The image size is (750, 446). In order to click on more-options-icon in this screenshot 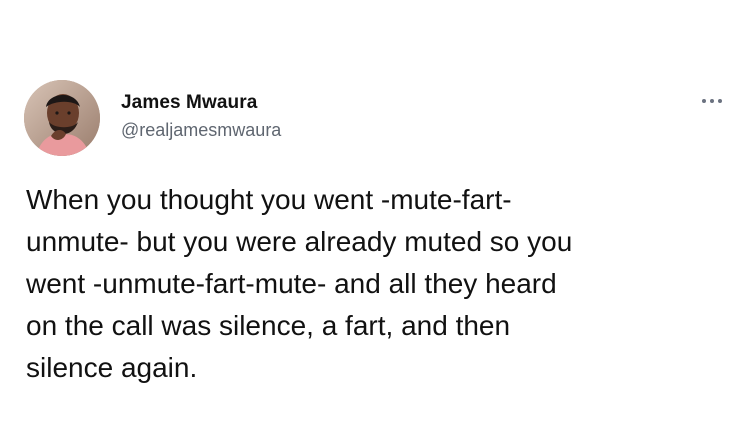, I will do `click(713, 100)`.